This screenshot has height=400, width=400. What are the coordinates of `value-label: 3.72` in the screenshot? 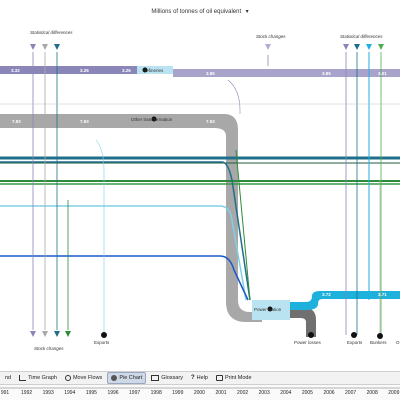 It's located at (326, 294).